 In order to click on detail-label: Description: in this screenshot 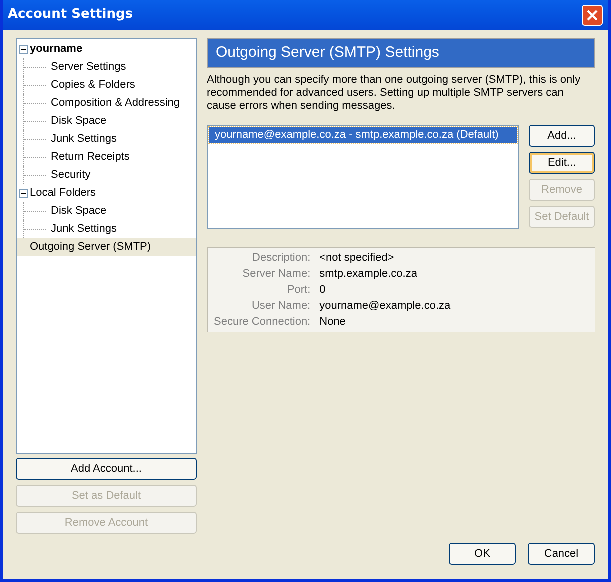, I will do `click(281, 258)`.